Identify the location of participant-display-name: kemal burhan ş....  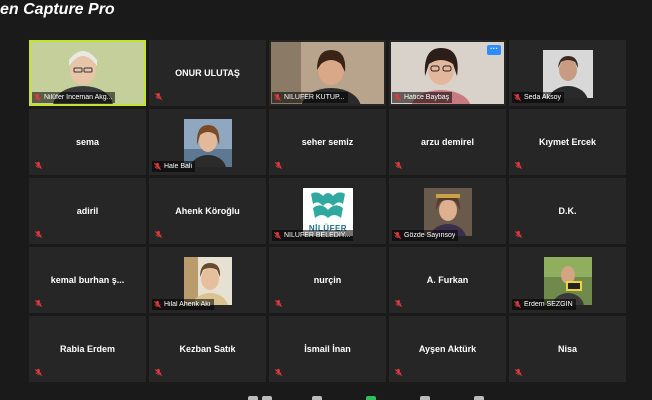
(87, 280).